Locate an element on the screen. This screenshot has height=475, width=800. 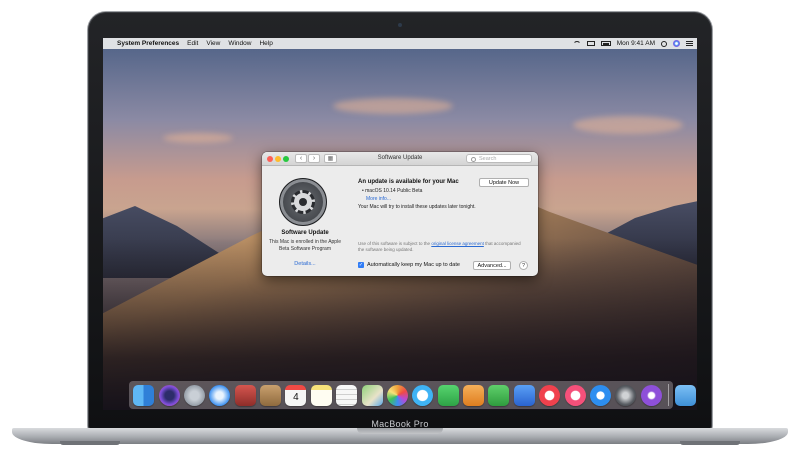
auto-update-checkbox: ✓ Automatically keep my Mac up to date is located at coordinates (409, 265).